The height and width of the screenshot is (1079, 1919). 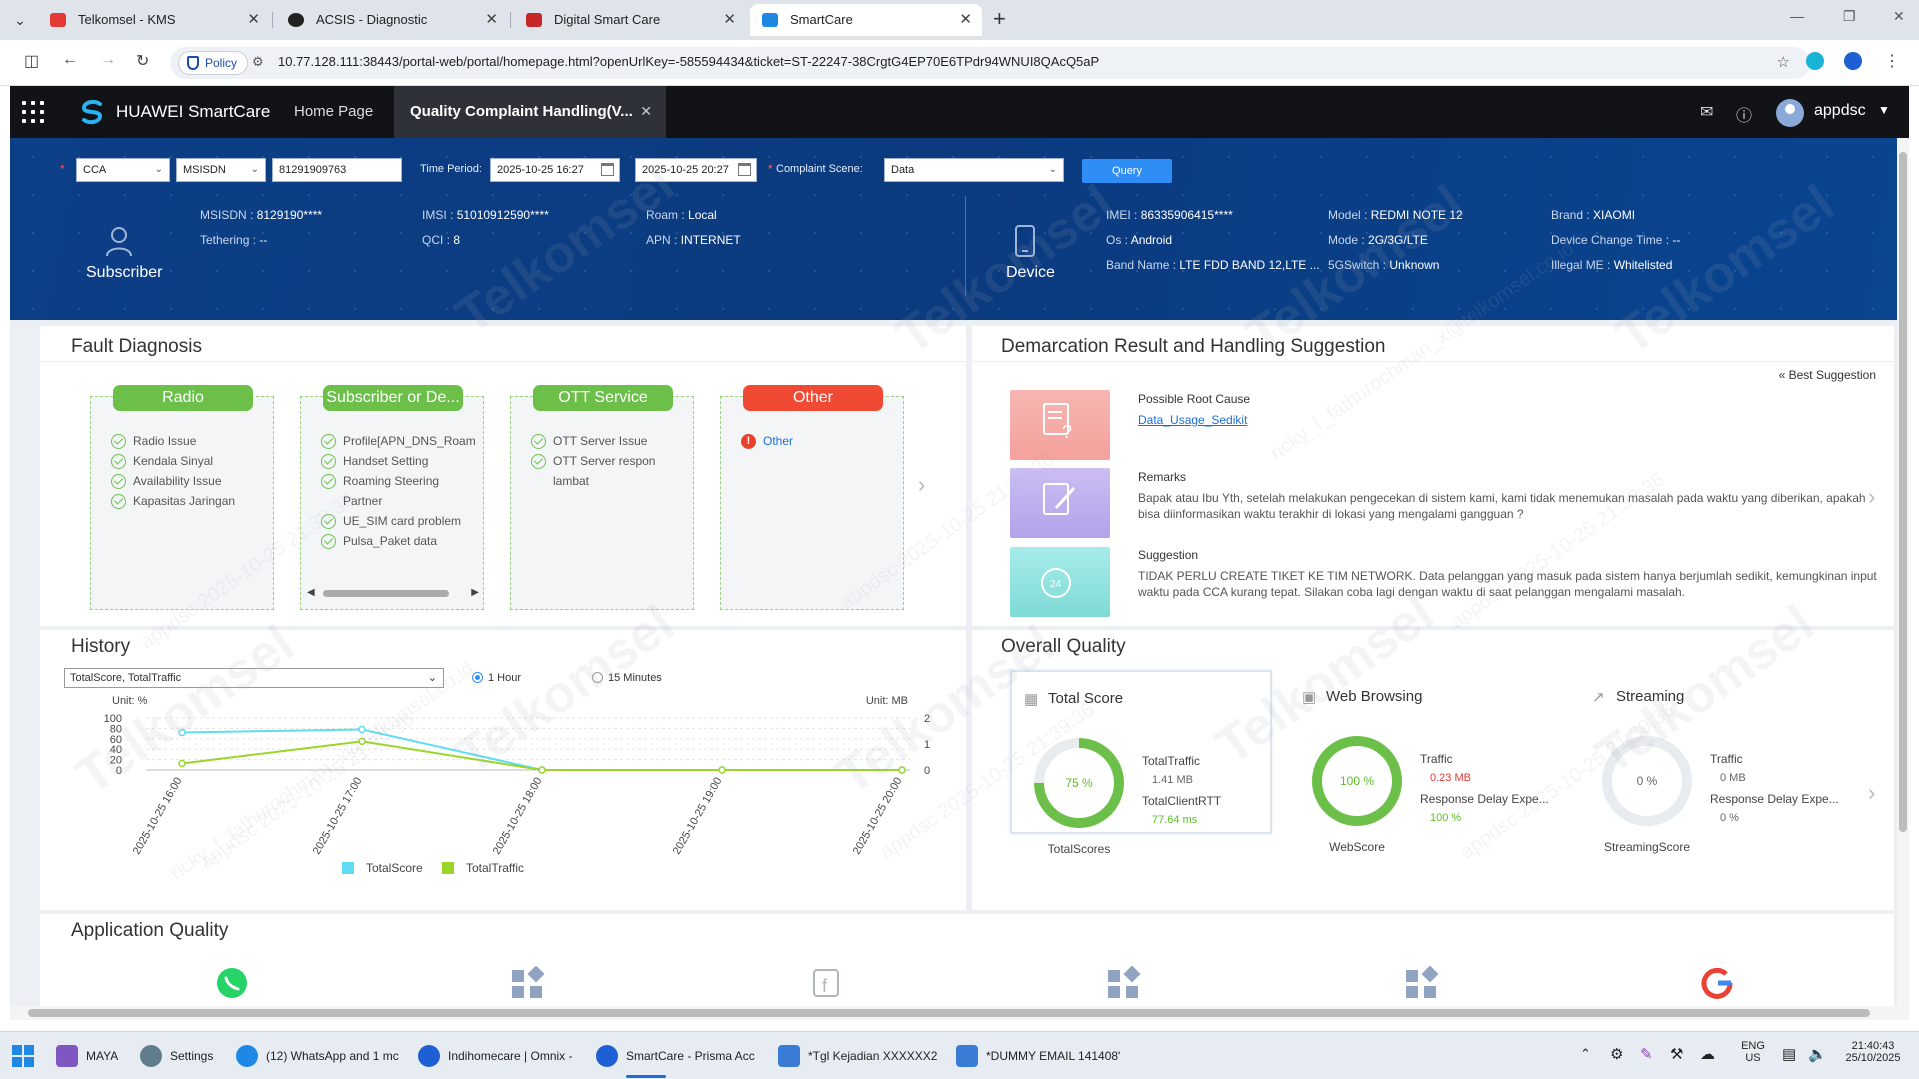 What do you see at coordinates (192, 481) in the screenshot?
I see `list-item: Availability Issue` at bounding box center [192, 481].